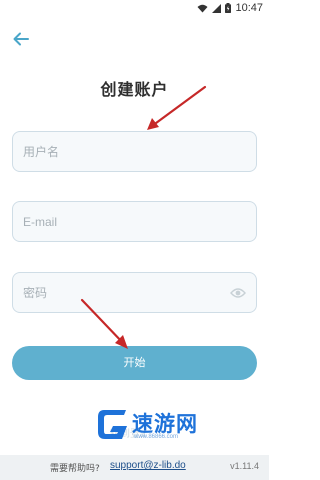  What do you see at coordinates (148, 465) in the screenshot?
I see `support-email-link: support@z-lib.do` at bounding box center [148, 465].